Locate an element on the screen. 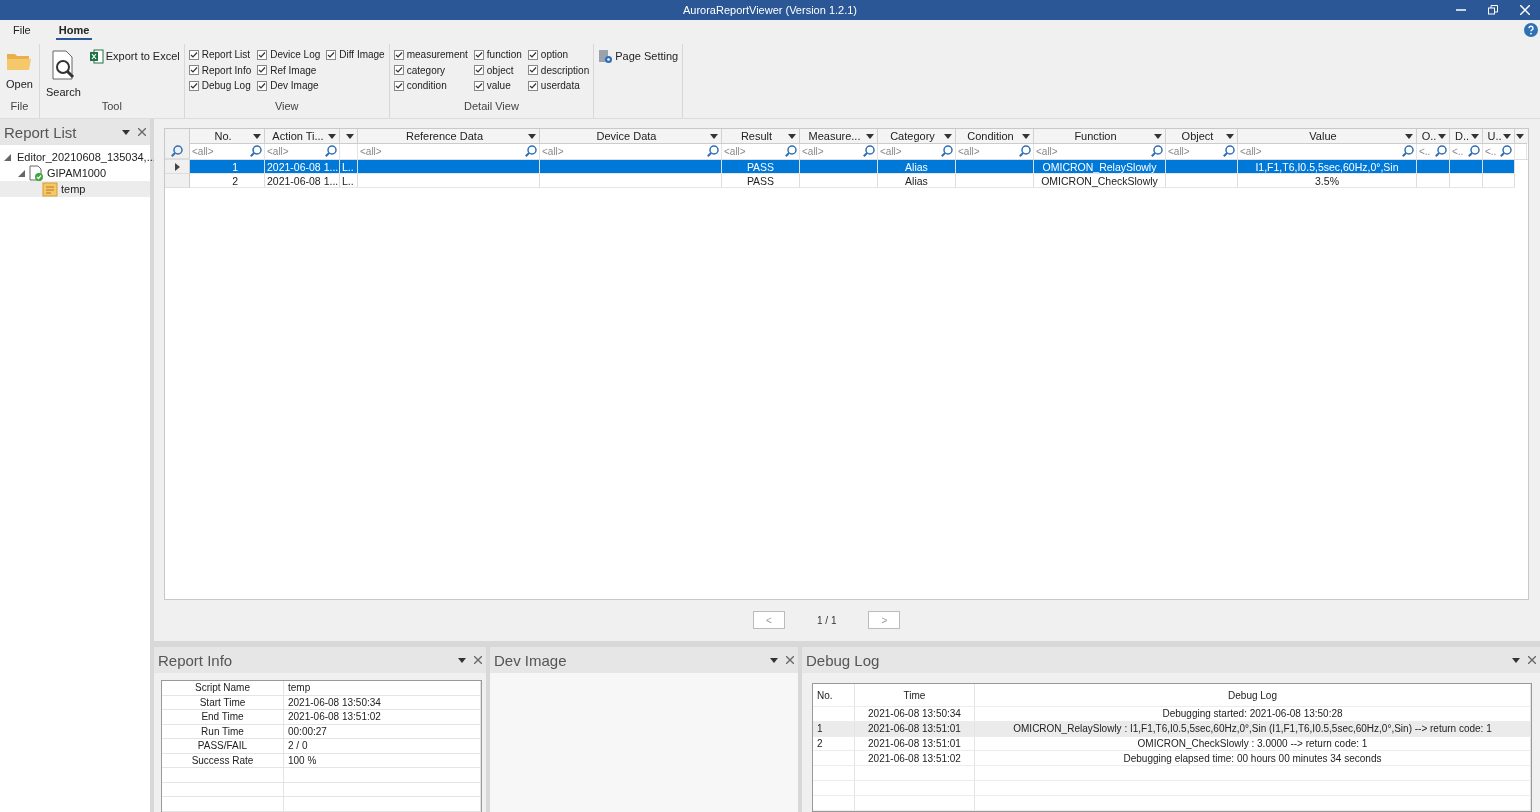 The width and height of the screenshot is (1540, 812). field-value: 2021-06-08 13:51:02 is located at coordinates (334, 717).